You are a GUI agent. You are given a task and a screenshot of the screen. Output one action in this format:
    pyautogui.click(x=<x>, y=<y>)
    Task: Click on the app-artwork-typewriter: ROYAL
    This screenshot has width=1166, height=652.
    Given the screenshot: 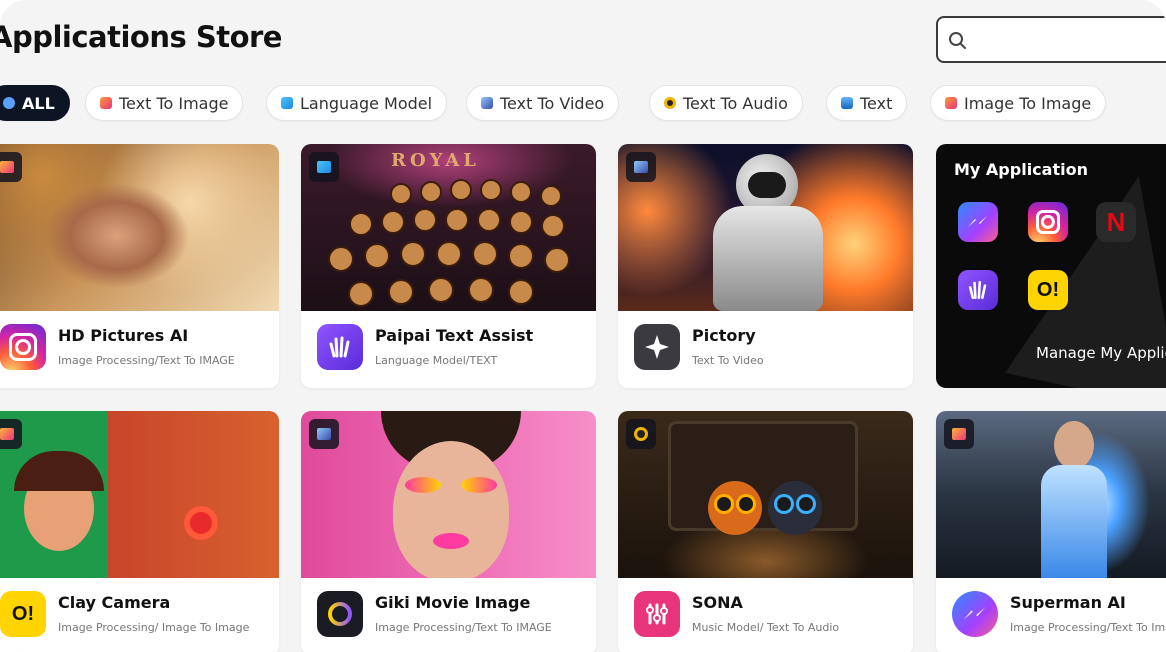 What is the action you would take?
    pyautogui.click(x=448, y=227)
    